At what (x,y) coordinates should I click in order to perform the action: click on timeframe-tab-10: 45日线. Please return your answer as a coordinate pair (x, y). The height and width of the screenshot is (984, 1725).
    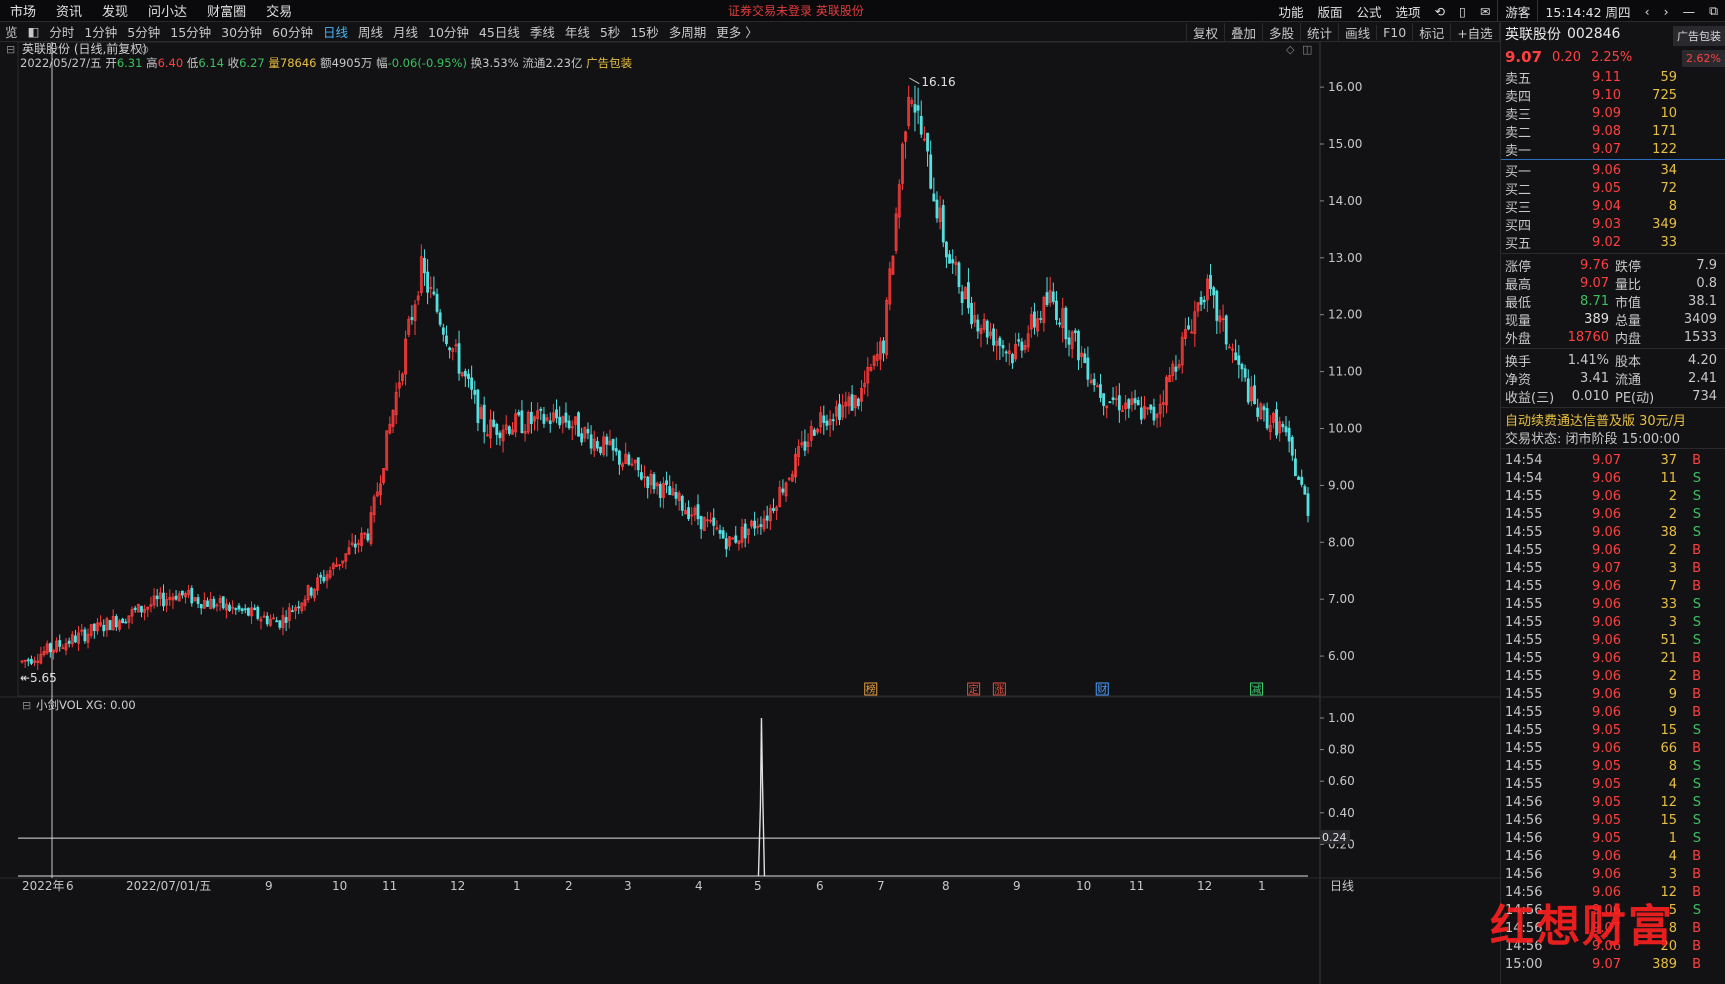
    Looking at the image, I should click on (499, 31).